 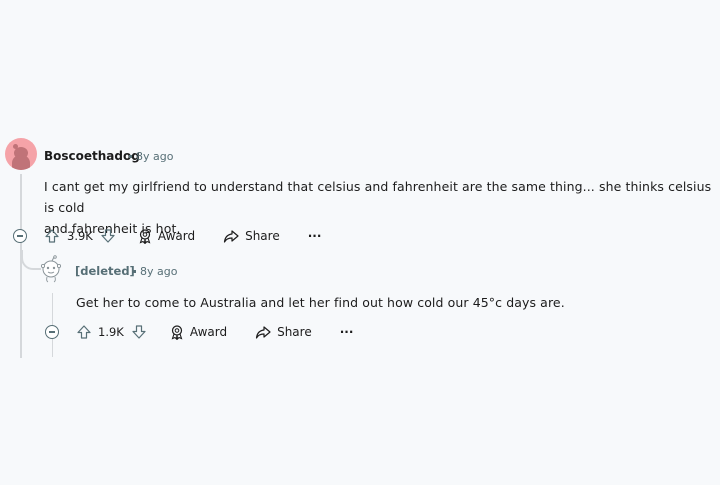 What do you see at coordinates (52, 332) in the screenshot?
I see `reply-collapse-button` at bounding box center [52, 332].